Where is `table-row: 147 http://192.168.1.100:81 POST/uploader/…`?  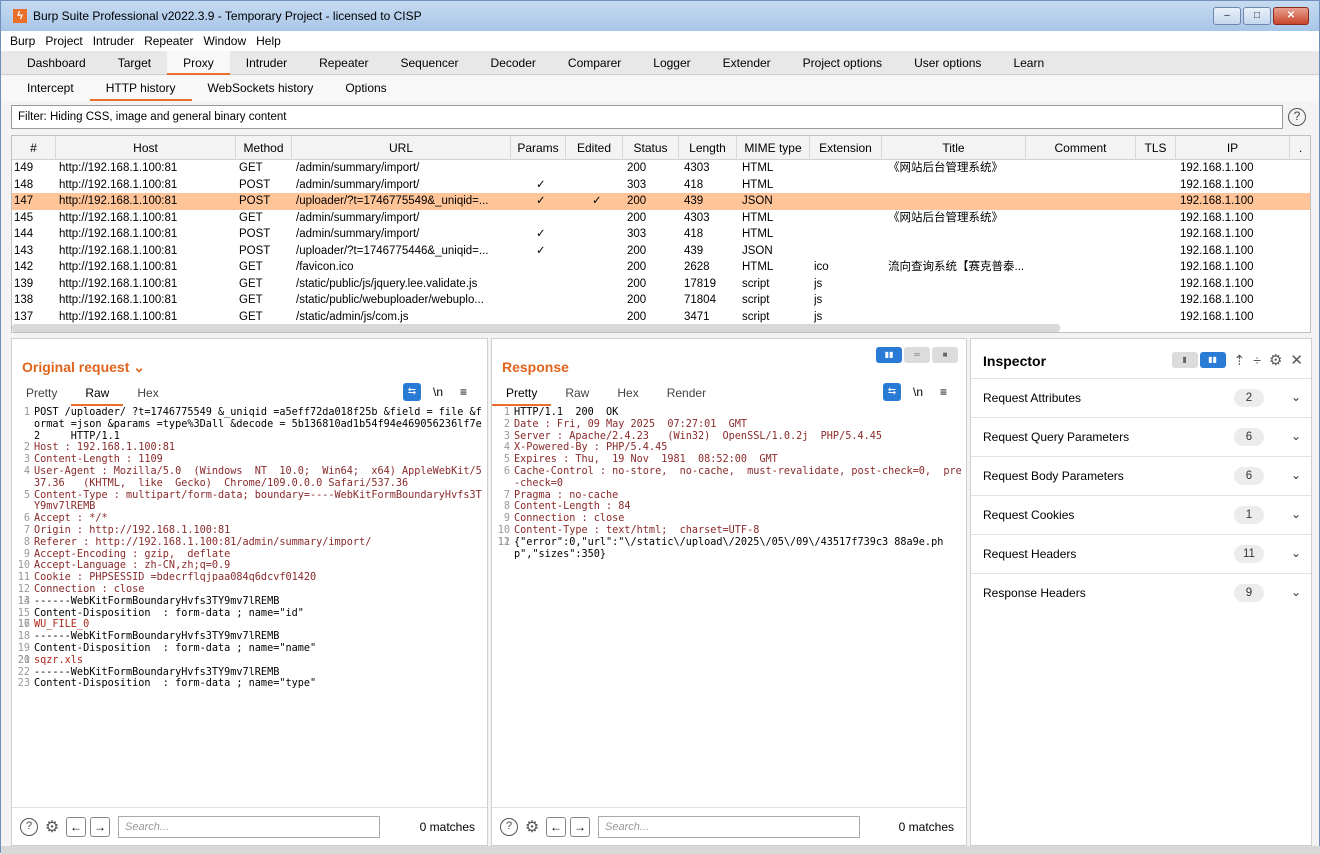
table-row: 147 http://192.168.1.100:81 POST/uploader/… is located at coordinates (661, 201).